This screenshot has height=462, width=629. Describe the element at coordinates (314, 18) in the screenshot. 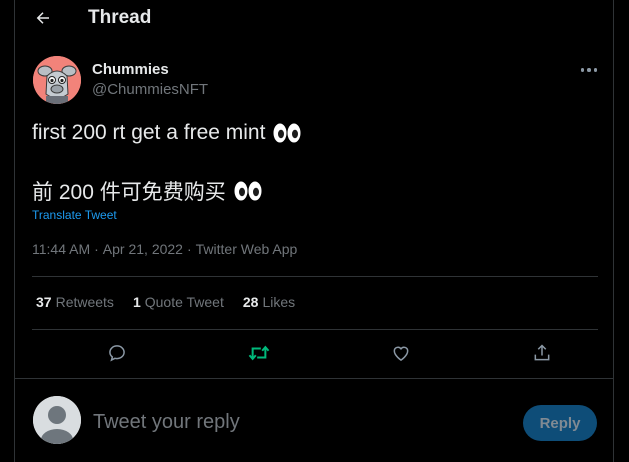

I see `thread-header: Thread` at that location.